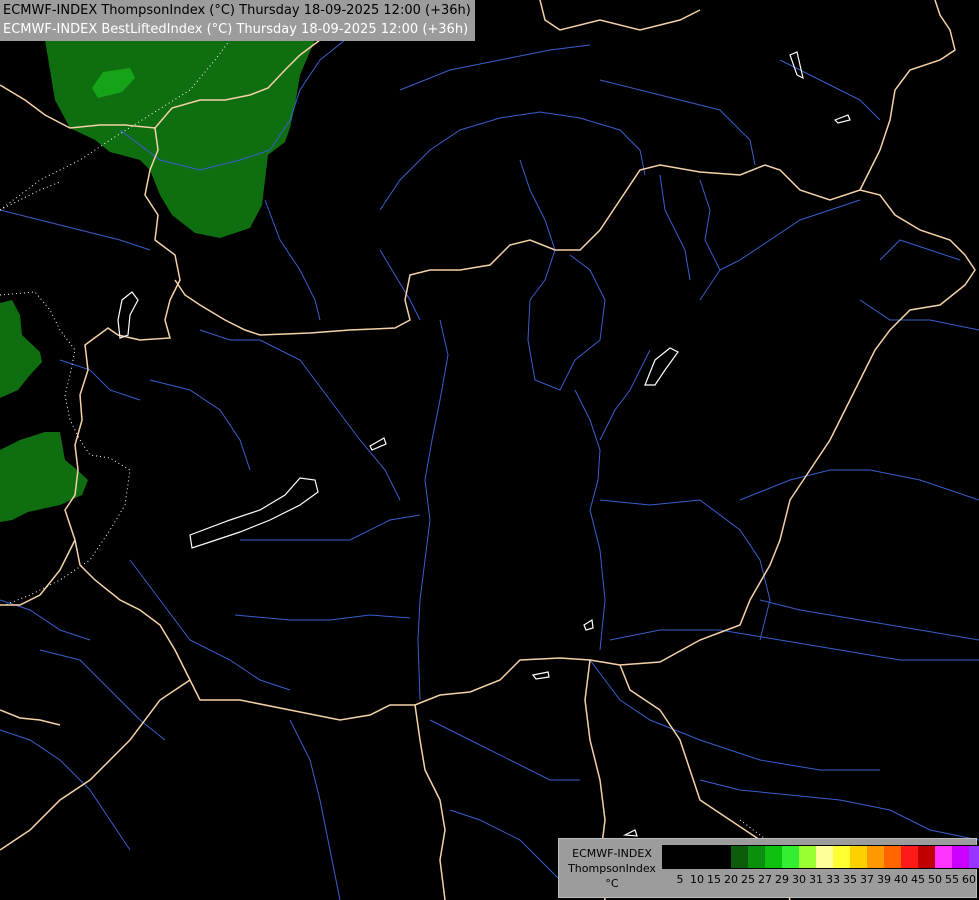 The height and width of the screenshot is (900, 979). I want to click on legend-tick: 33, so click(833, 879).